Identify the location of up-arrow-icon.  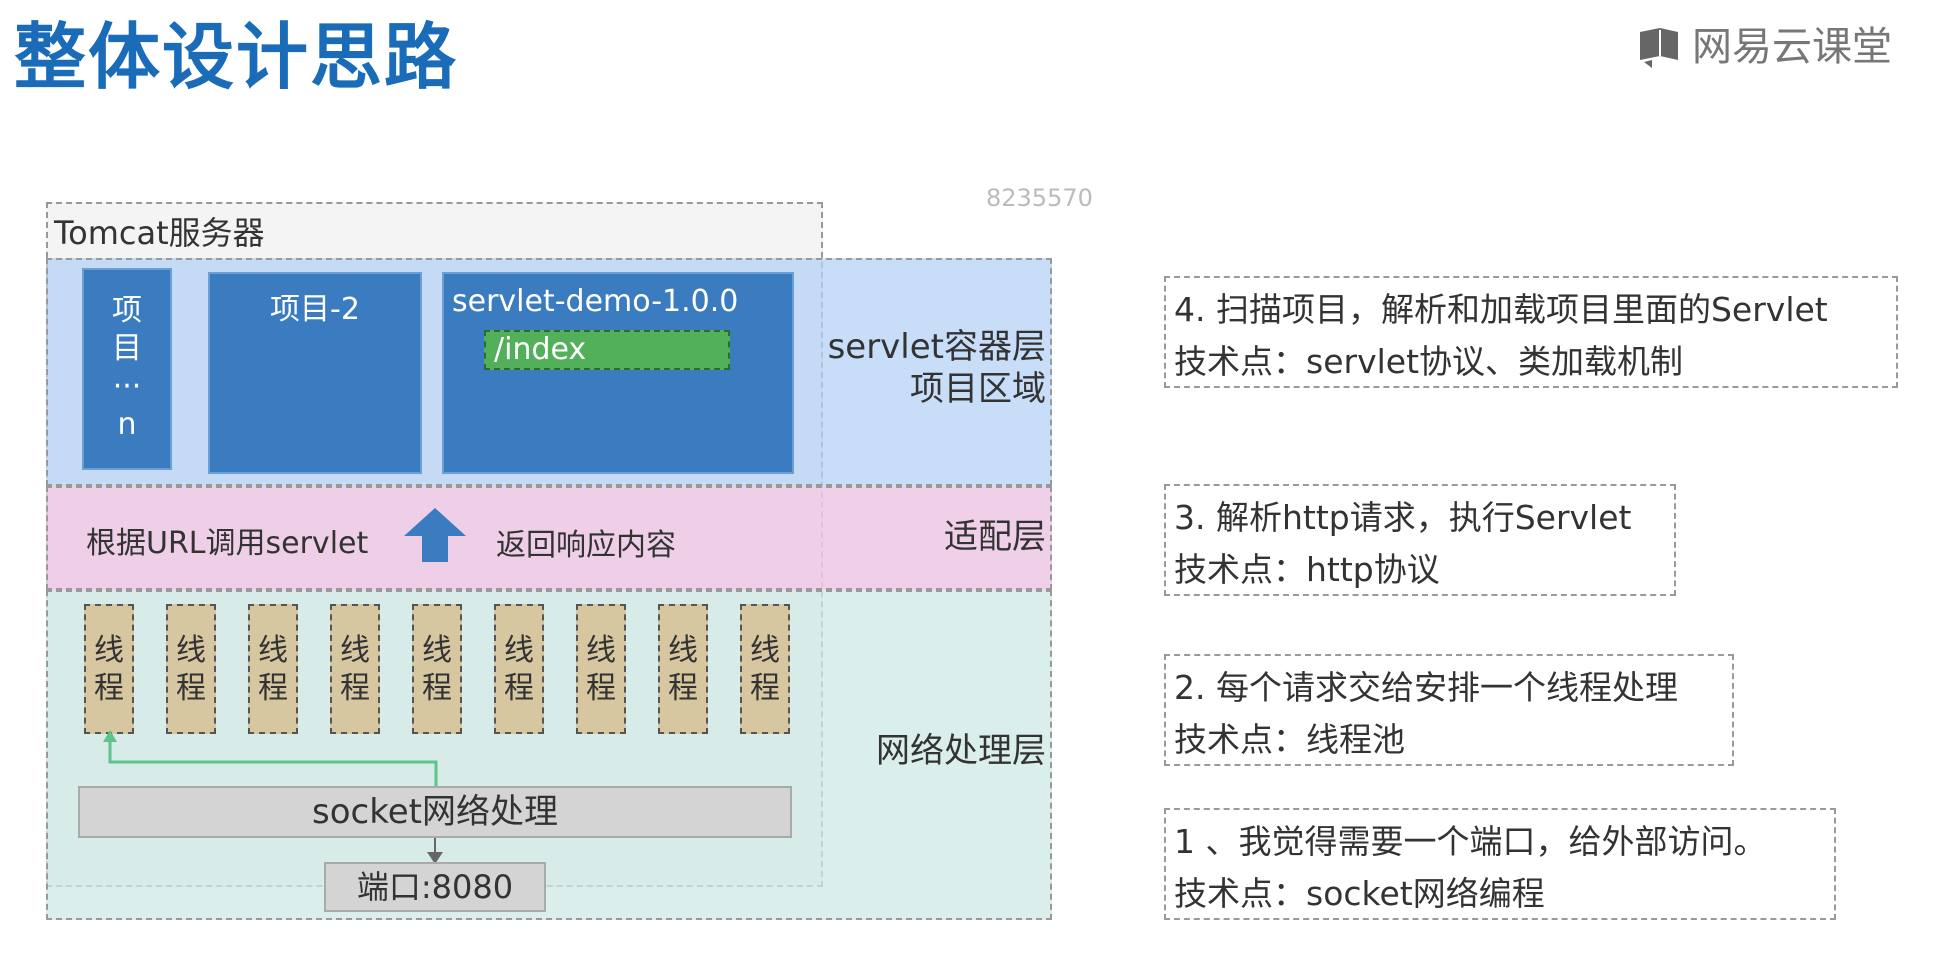
(435, 535).